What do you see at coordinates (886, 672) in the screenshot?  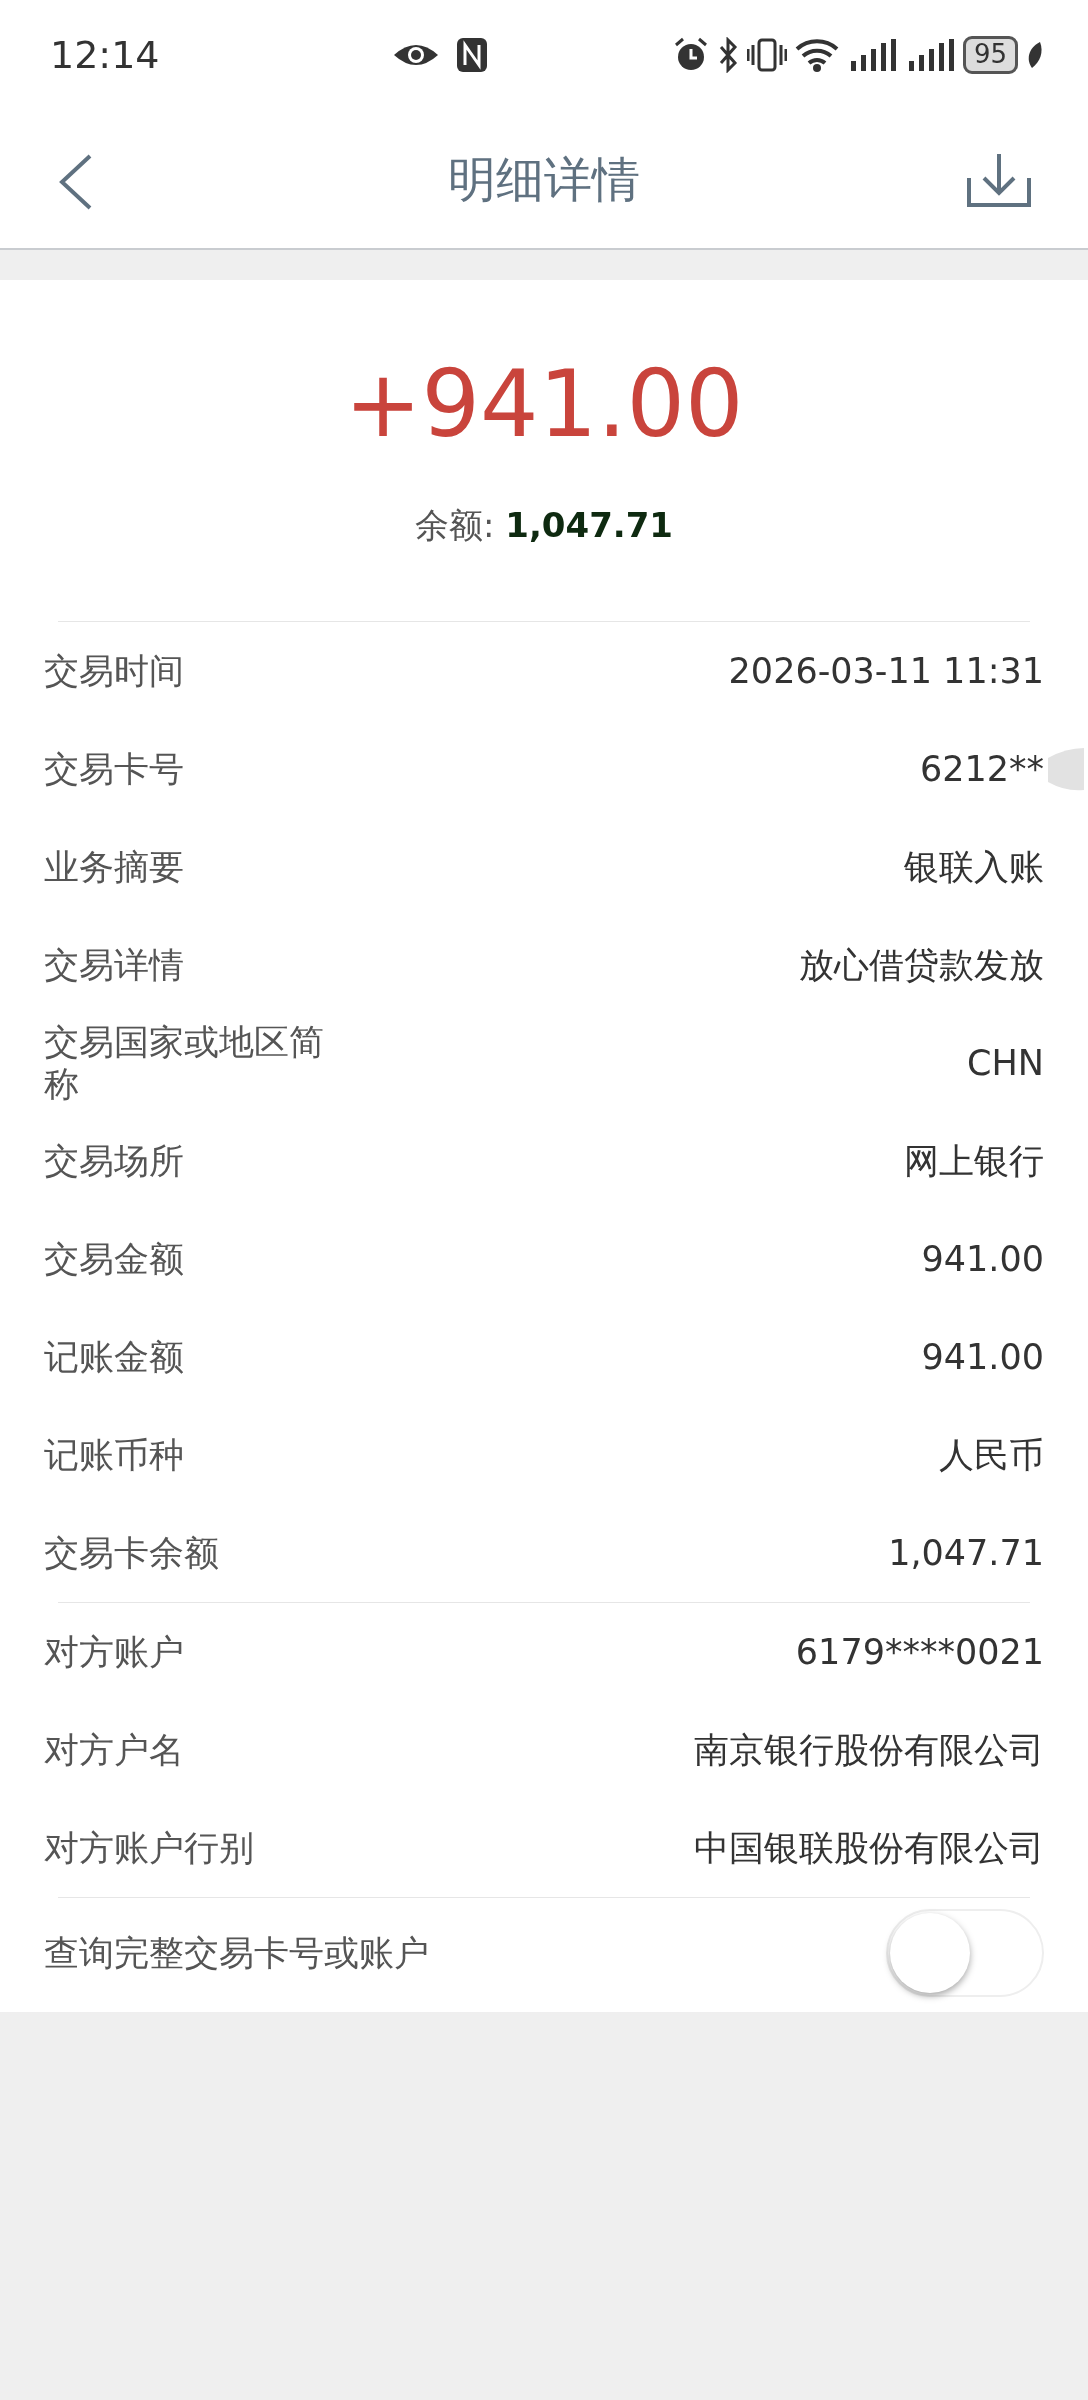 I see `detail-value: 2026-03-11 11:31` at bounding box center [886, 672].